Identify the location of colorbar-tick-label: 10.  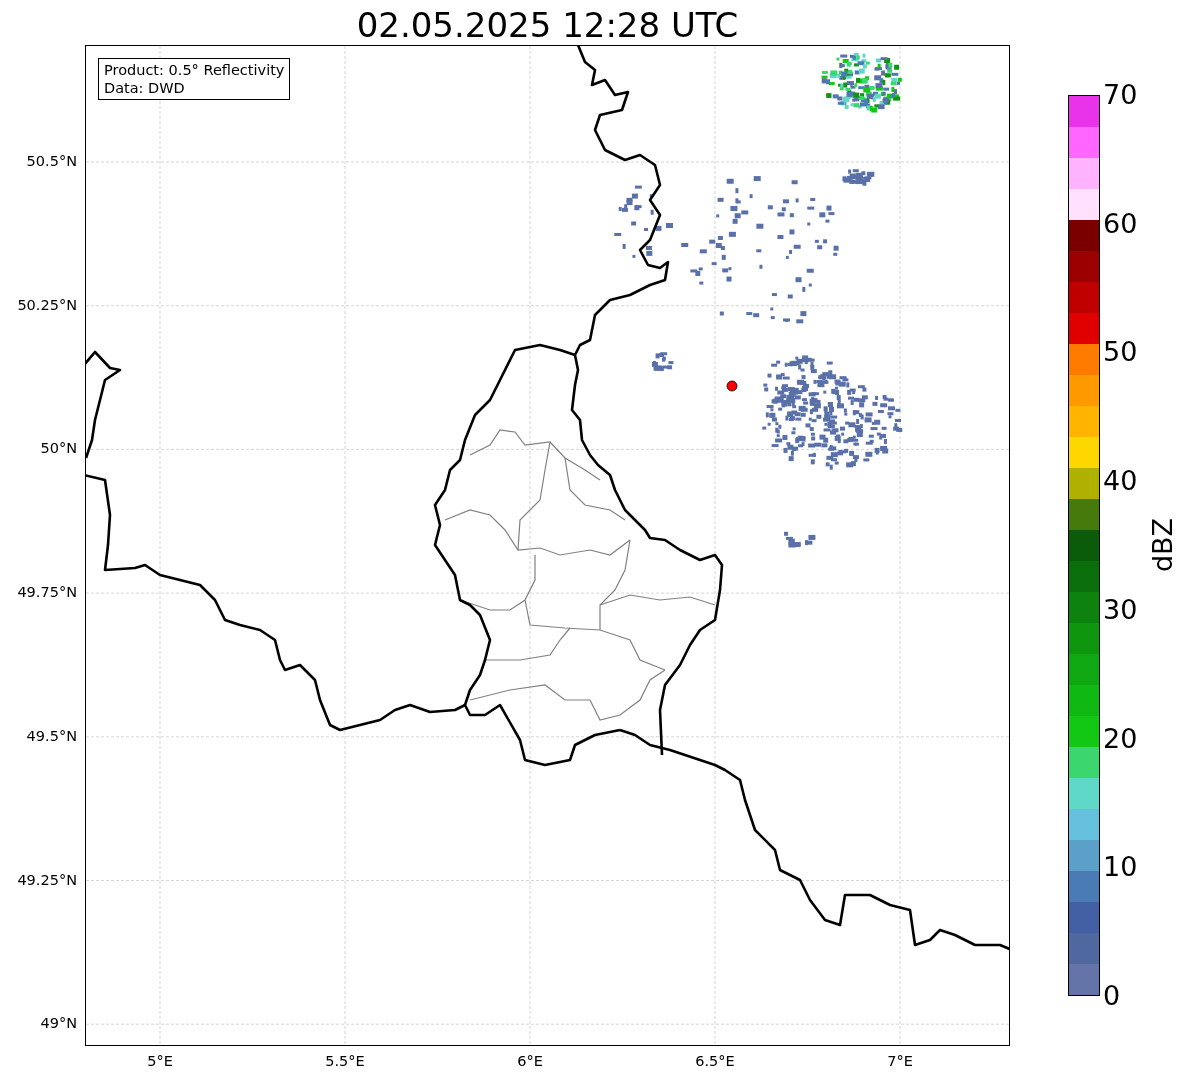
(1120, 867).